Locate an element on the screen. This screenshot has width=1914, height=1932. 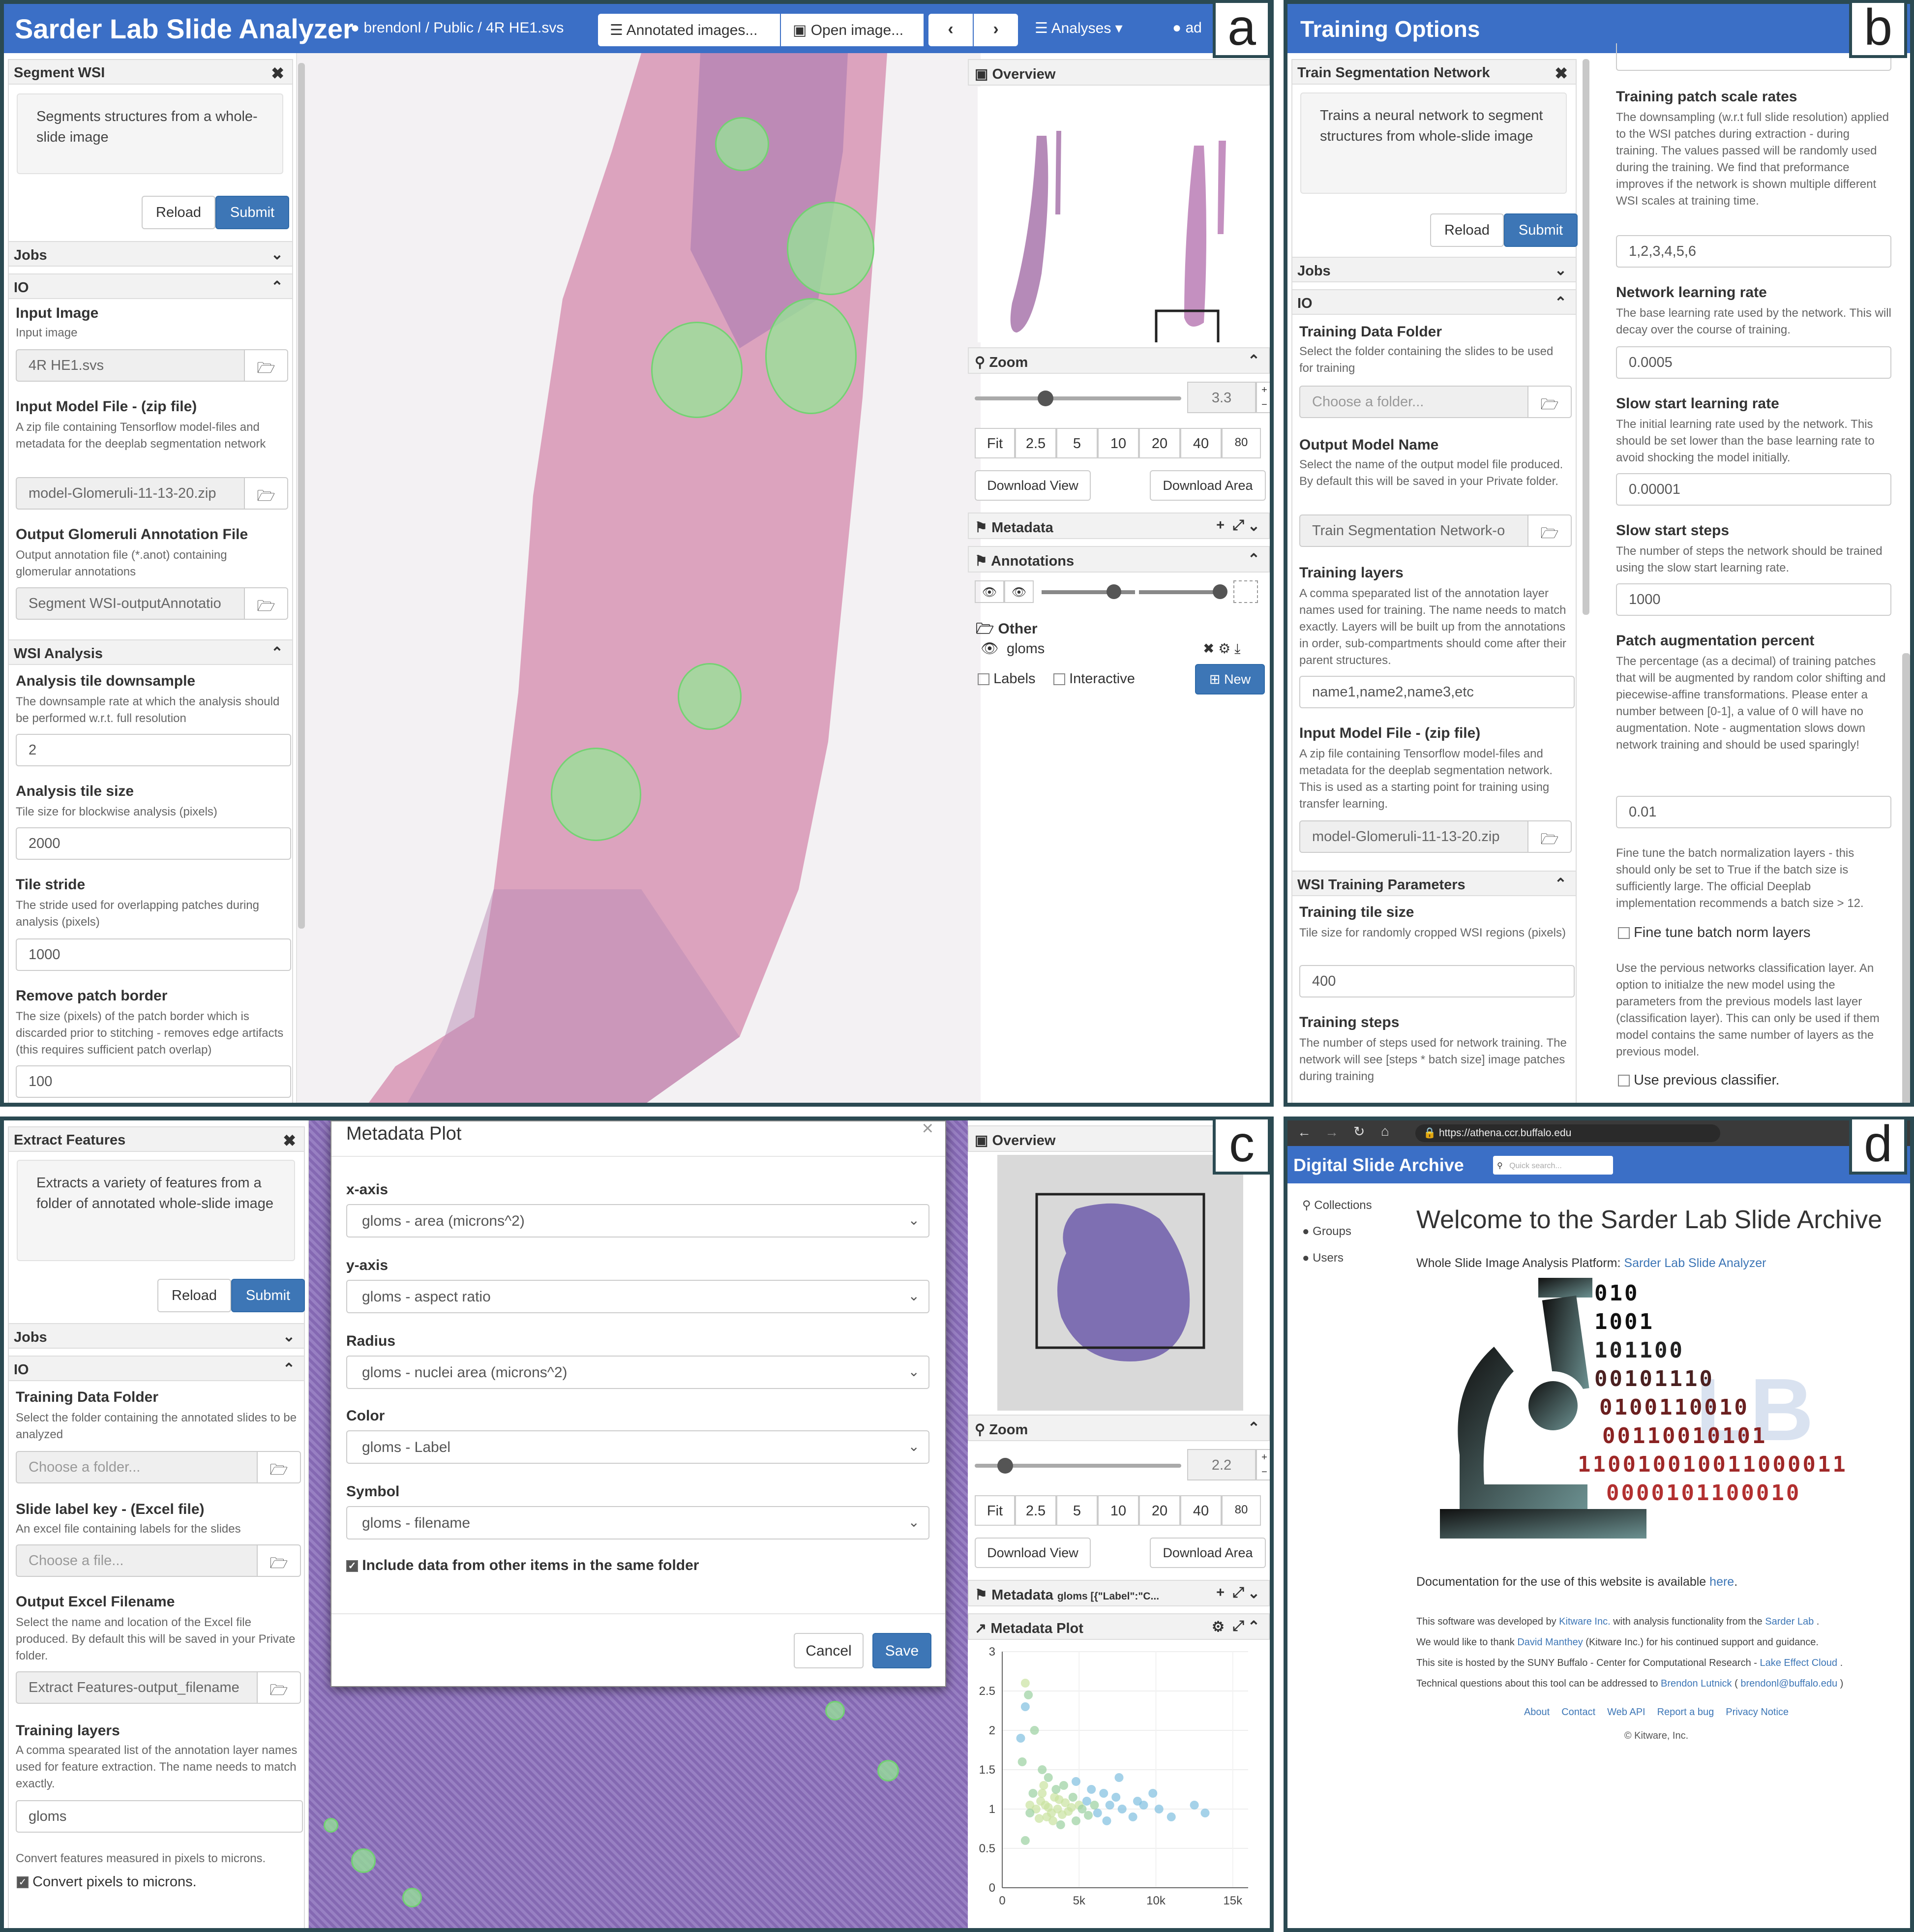
zoom-slider-track is located at coordinates (1078, 398).